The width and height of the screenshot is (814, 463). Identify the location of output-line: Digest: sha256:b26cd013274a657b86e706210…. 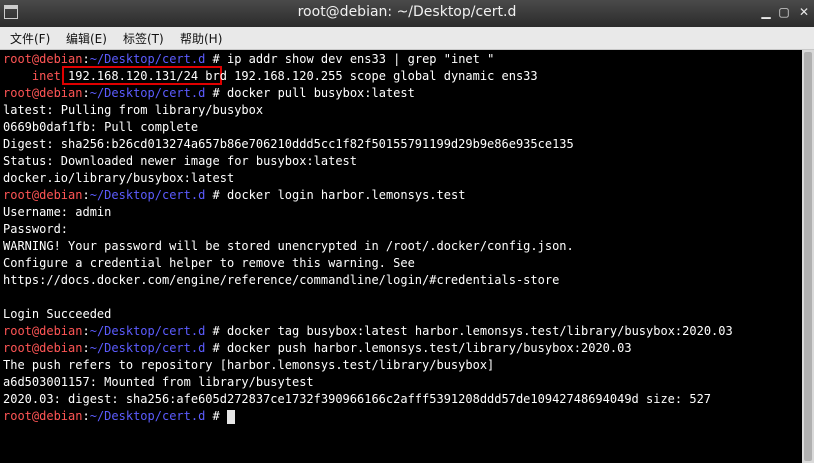
(288, 144).